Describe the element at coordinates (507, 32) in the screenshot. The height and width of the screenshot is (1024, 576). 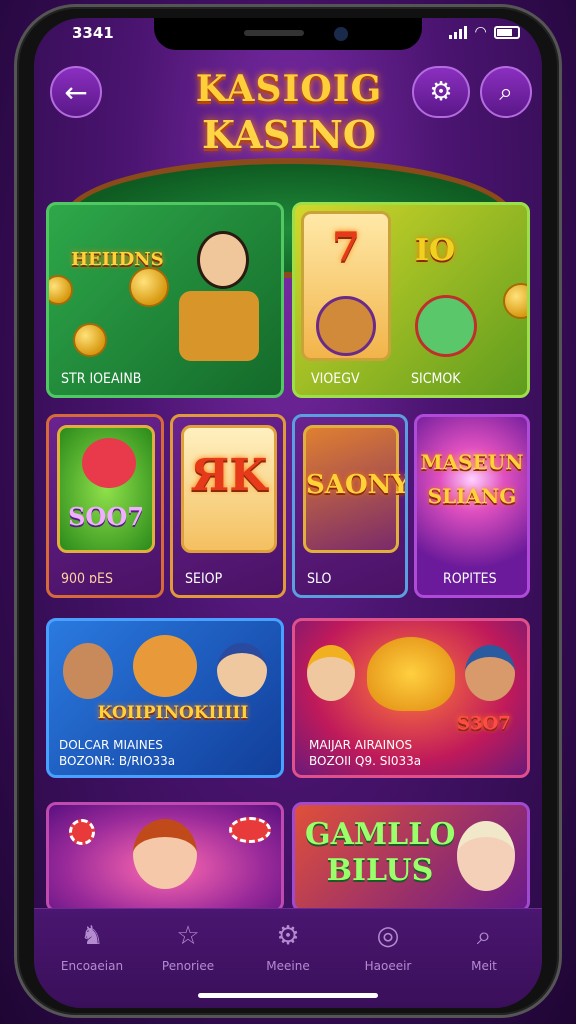
I see `battery-icon` at that location.